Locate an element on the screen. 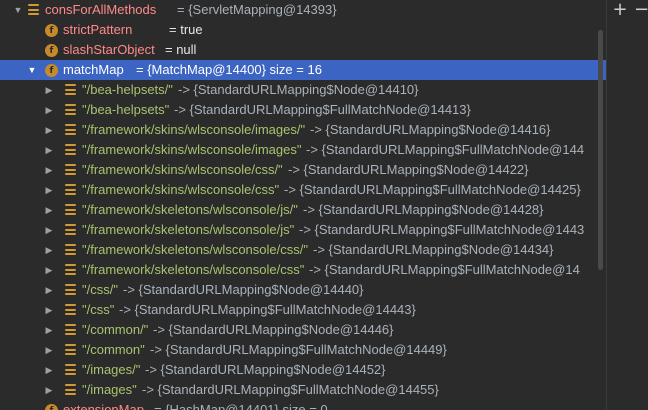 This screenshot has width=648, height=410. field-value: = {ServletMapping@14393} is located at coordinates (257, 9).